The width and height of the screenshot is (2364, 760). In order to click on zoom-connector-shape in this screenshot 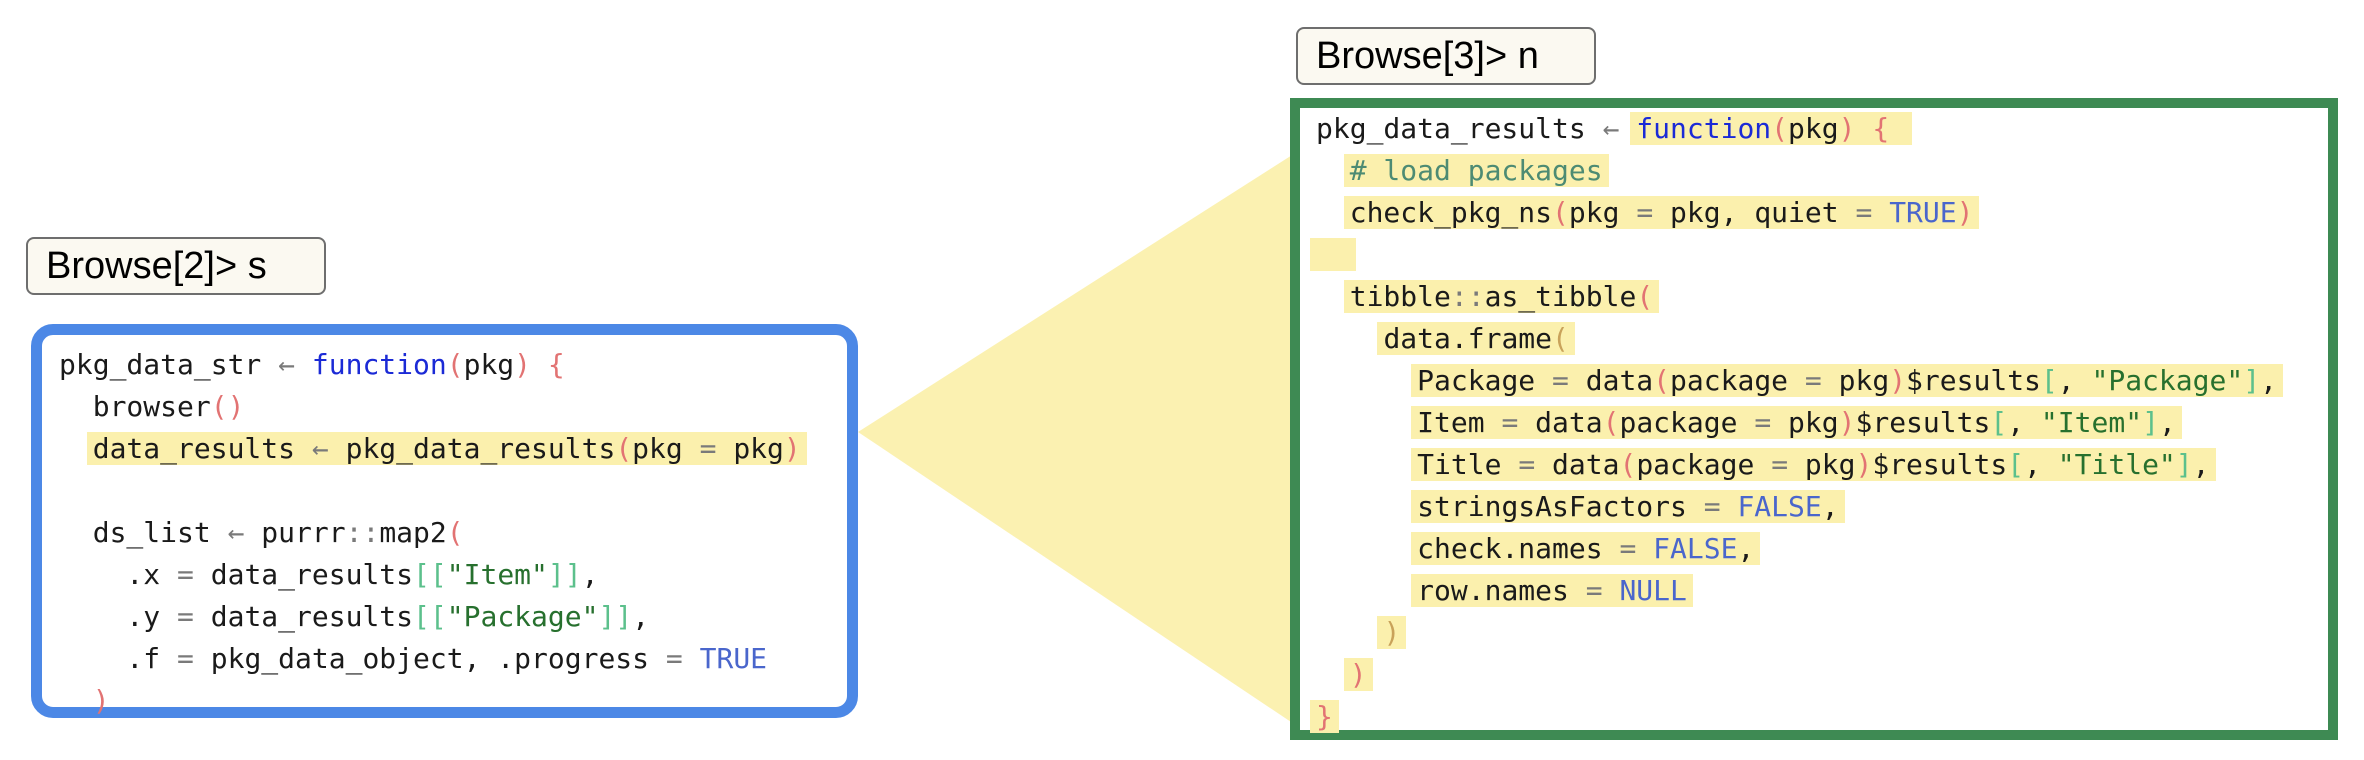, I will do `click(1079, 439)`.